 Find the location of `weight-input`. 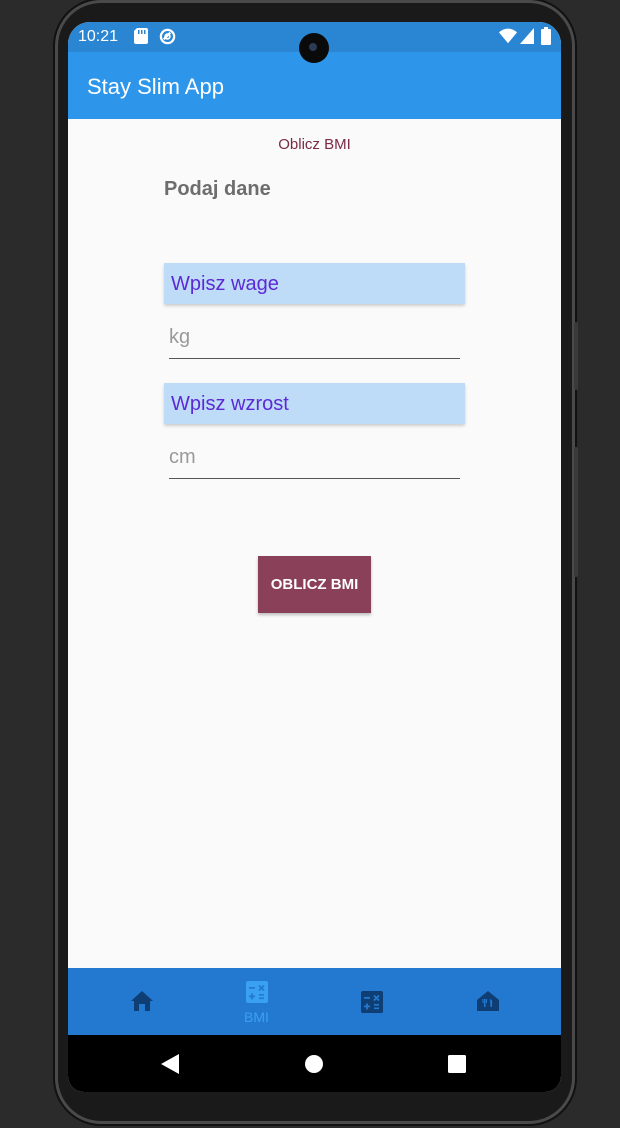

weight-input is located at coordinates (314, 336).